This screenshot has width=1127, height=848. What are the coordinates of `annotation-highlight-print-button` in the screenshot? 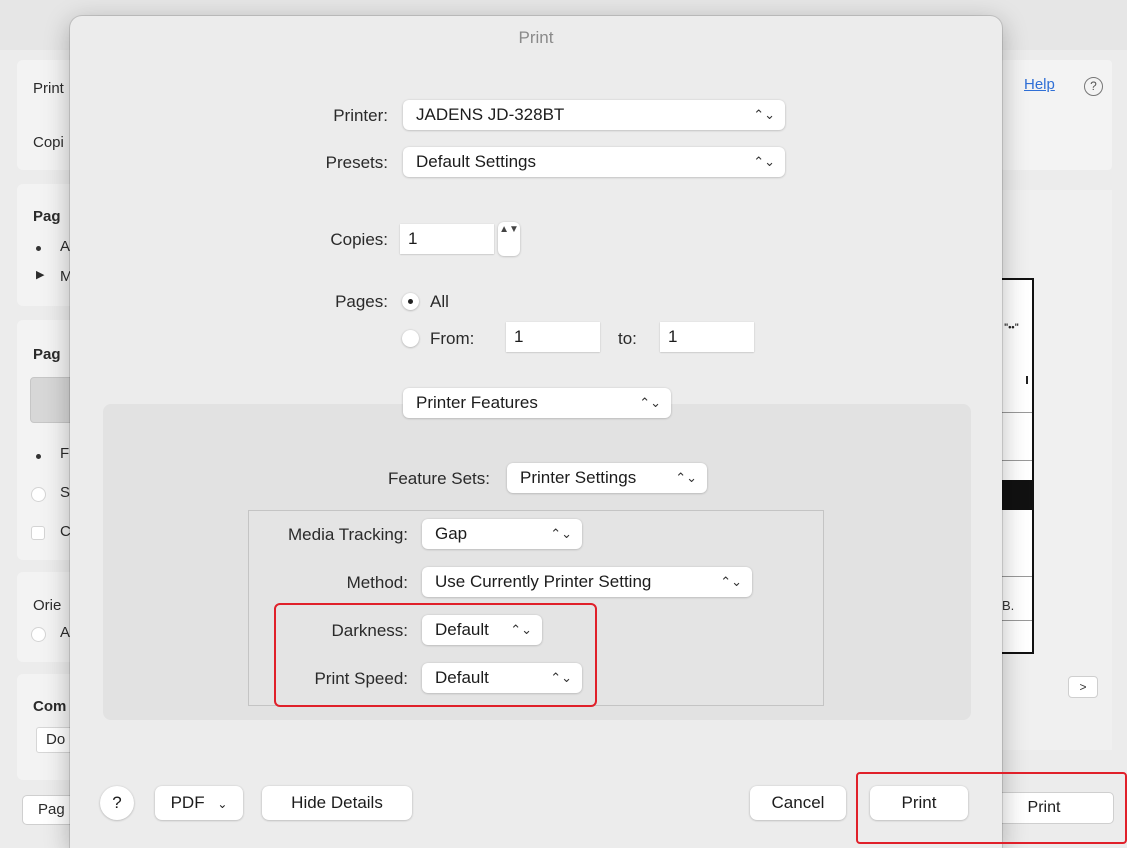 It's located at (991, 808).